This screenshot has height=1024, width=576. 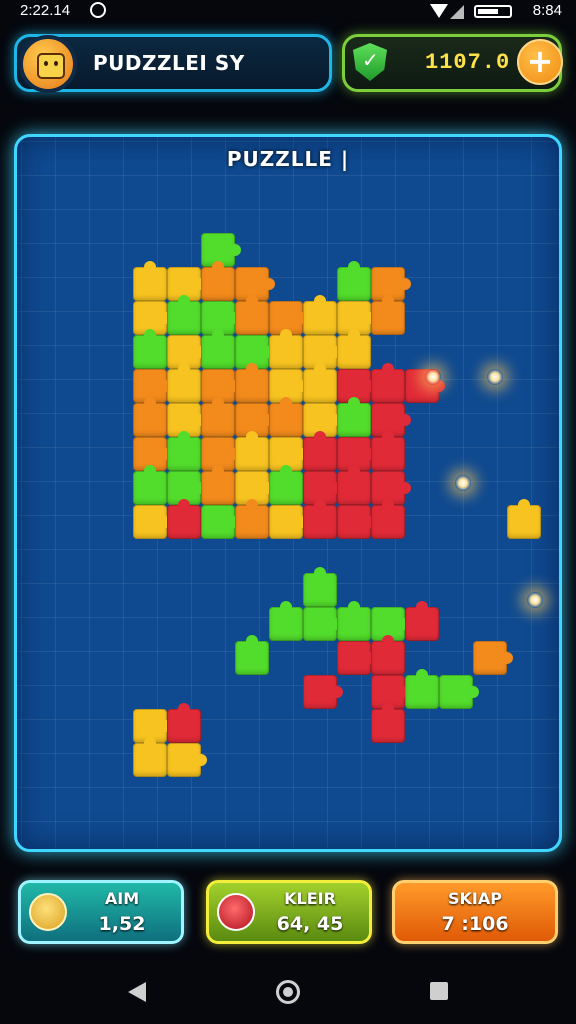 I want to click on kleir-label: KLEIR, so click(x=310, y=898).